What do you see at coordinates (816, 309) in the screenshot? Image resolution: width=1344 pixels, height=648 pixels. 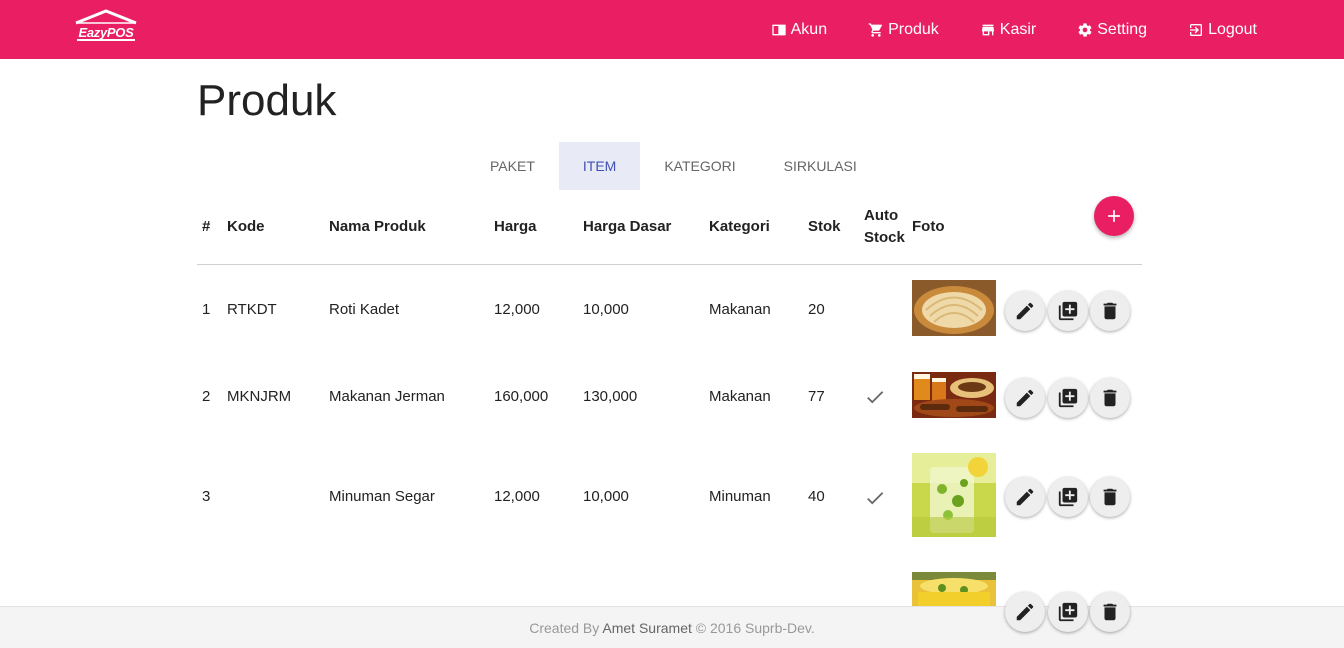 I see `cell-stok: 20` at bounding box center [816, 309].